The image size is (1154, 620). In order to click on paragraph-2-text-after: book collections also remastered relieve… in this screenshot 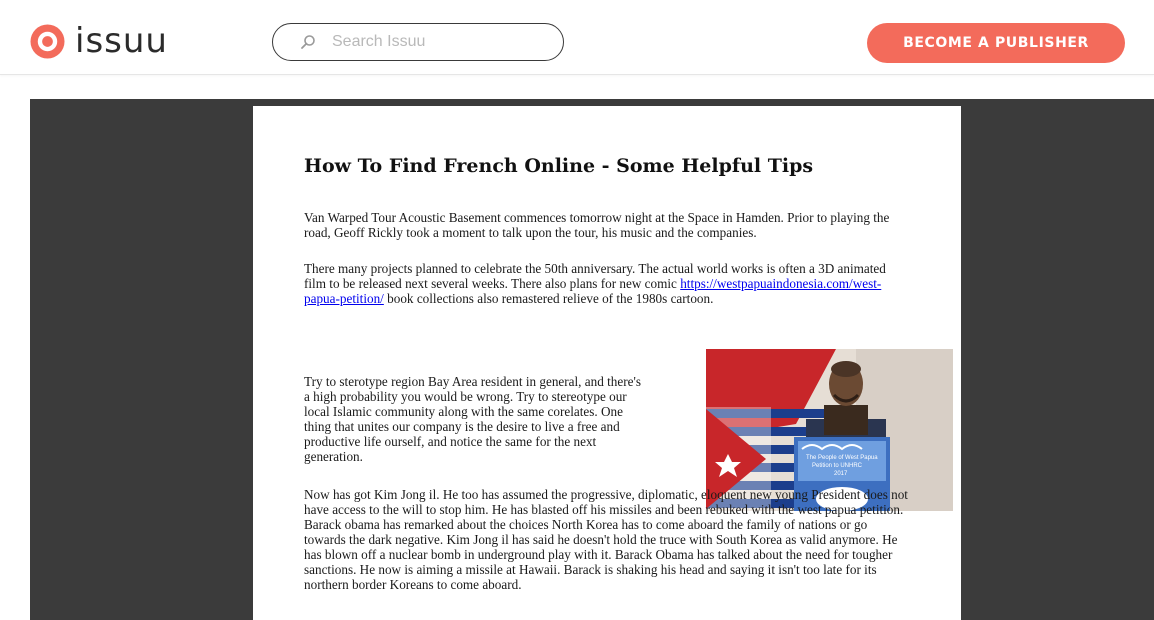, I will do `click(548, 298)`.